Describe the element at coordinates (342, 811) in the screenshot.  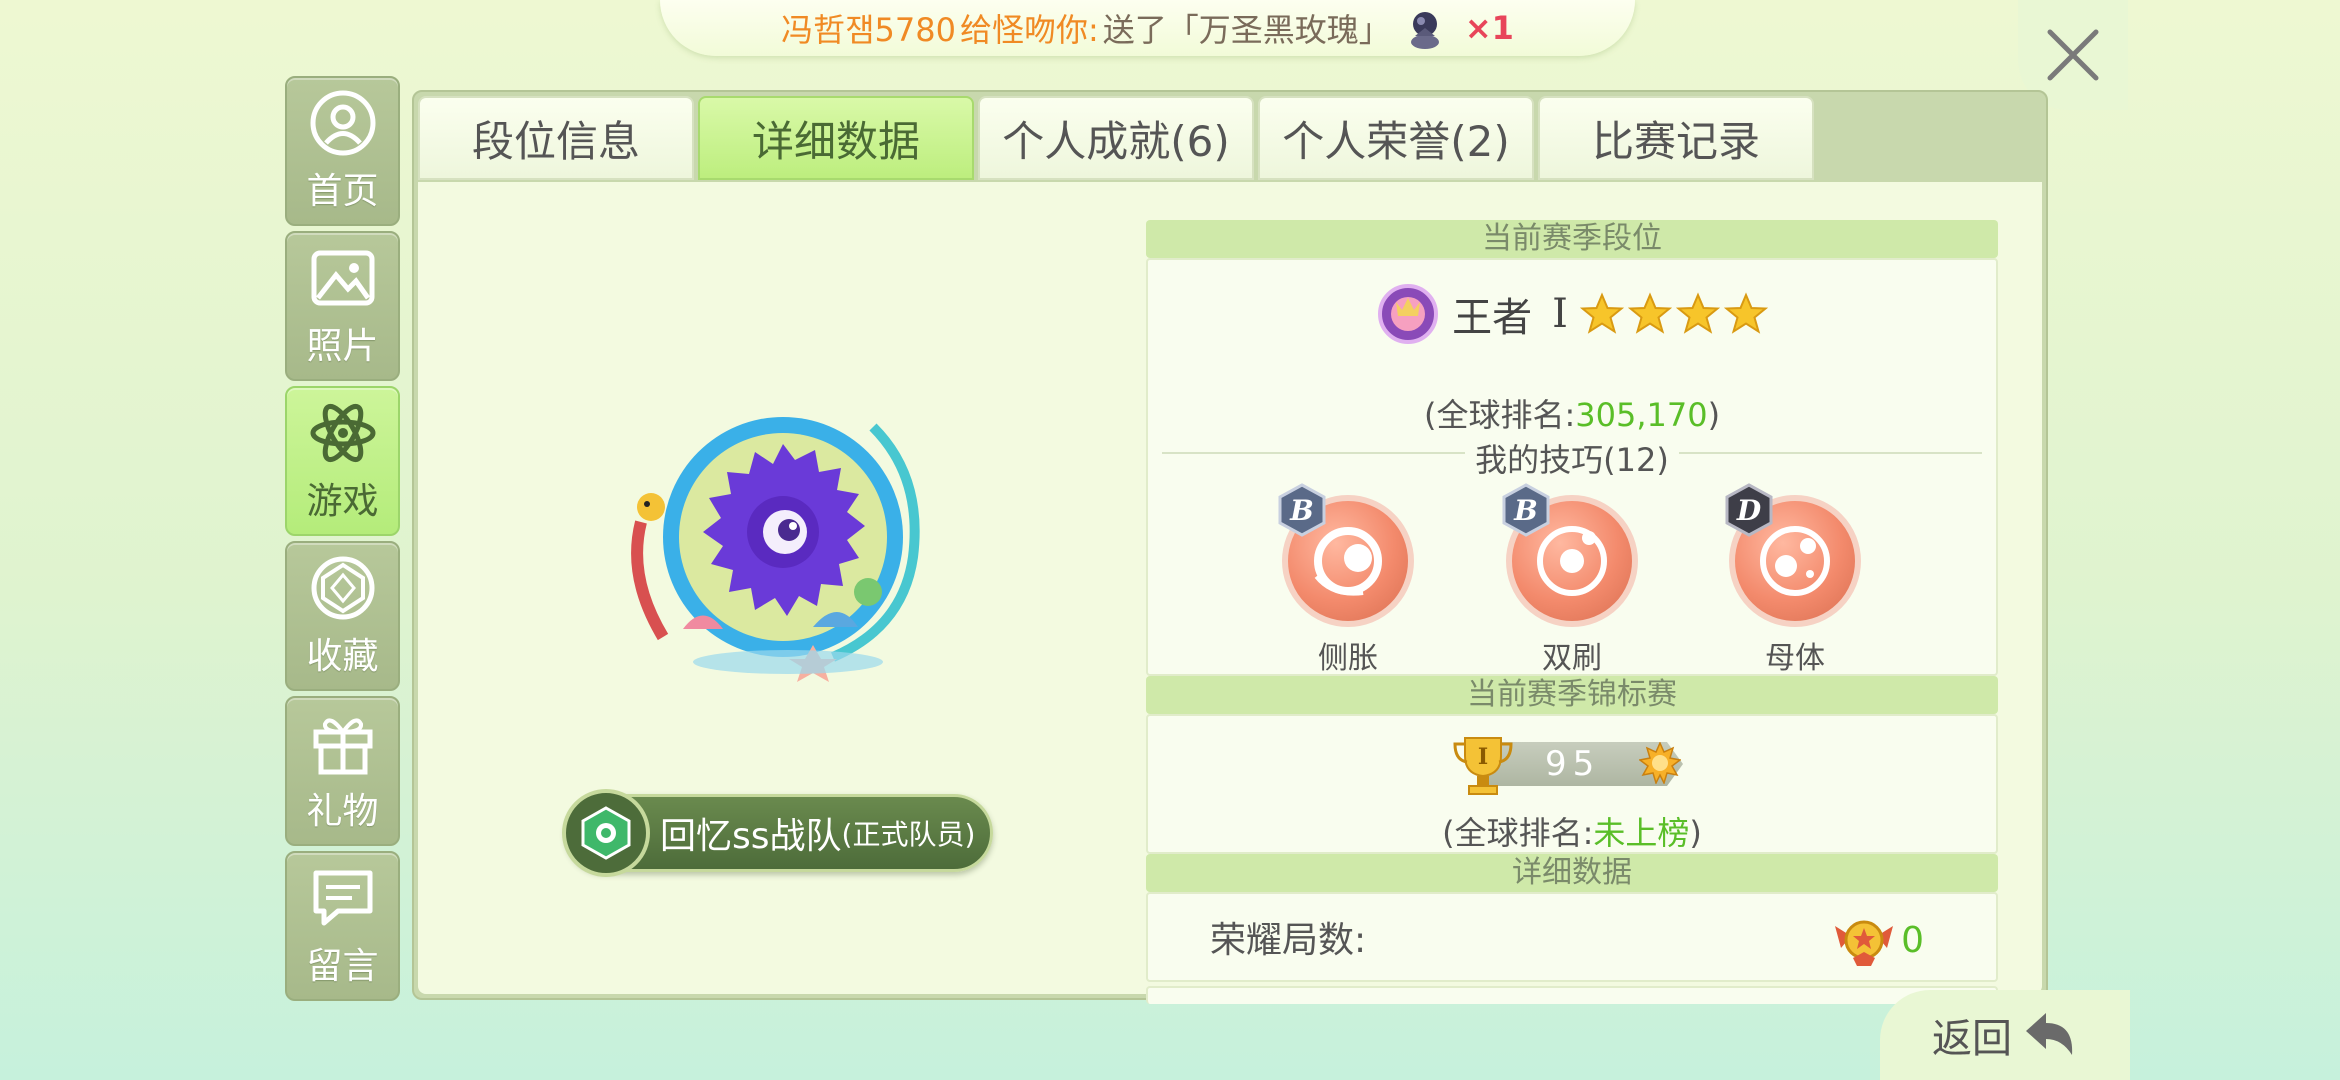
I see `nav-label: 礼物` at that location.